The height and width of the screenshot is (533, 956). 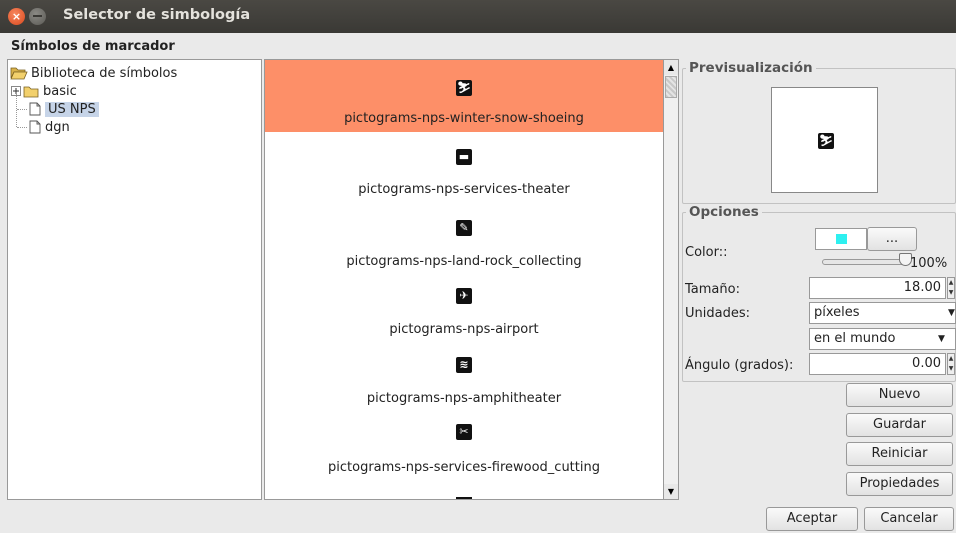 I want to click on cancel-button: Cancelar, so click(x=909, y=519).